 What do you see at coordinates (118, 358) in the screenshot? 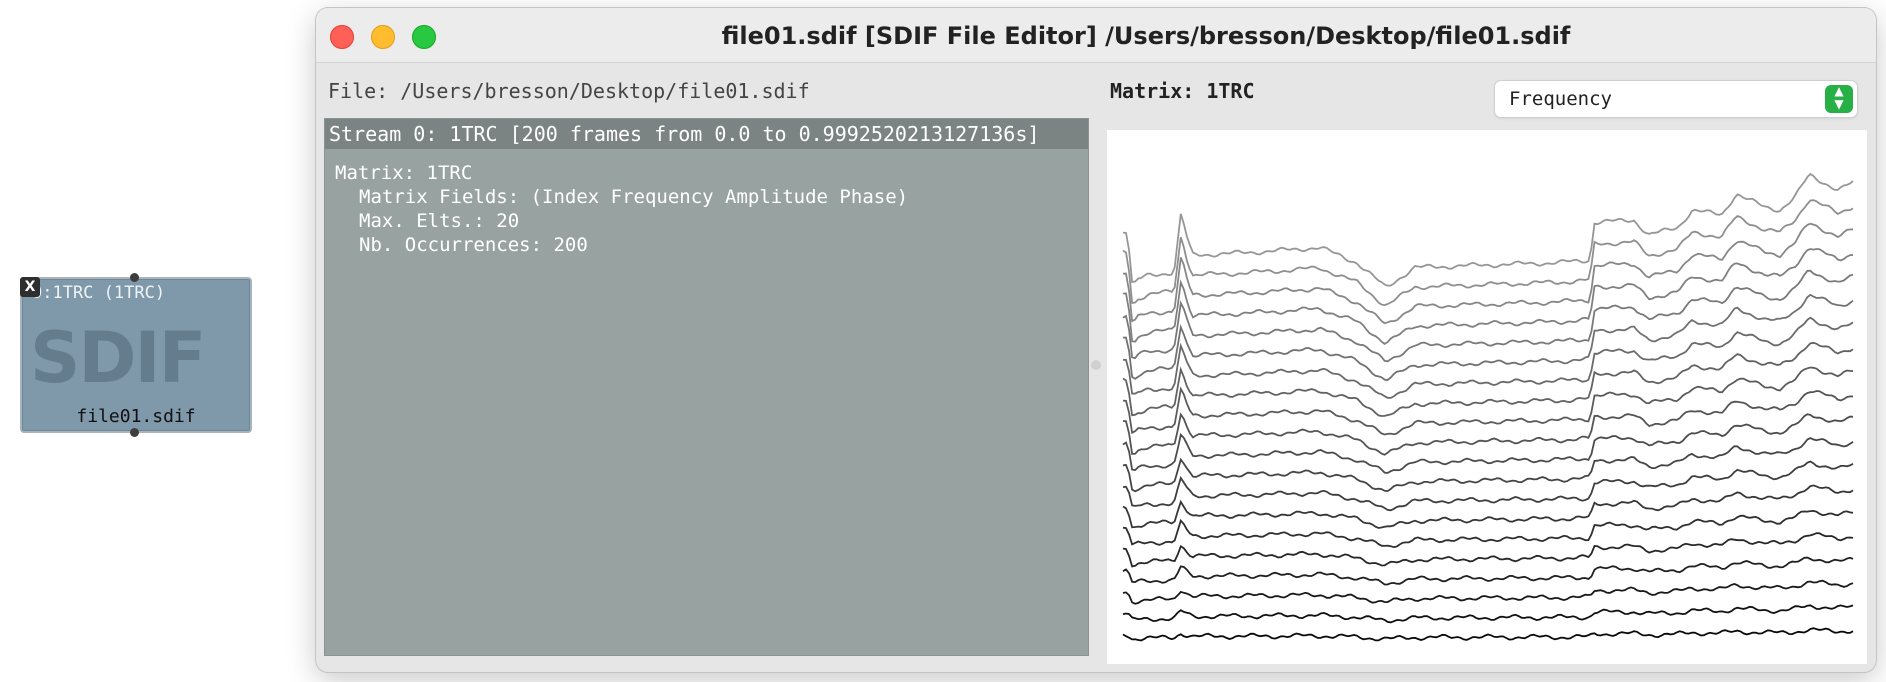
I see `sdif-watermark: SDIF` at bounding box center [118, 358].